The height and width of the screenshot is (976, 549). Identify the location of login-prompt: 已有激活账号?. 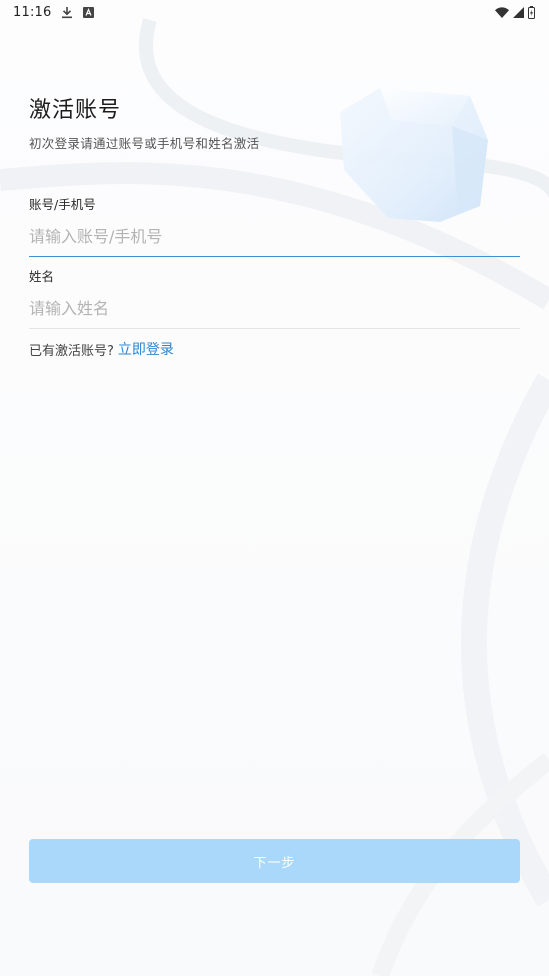
(71, 351).